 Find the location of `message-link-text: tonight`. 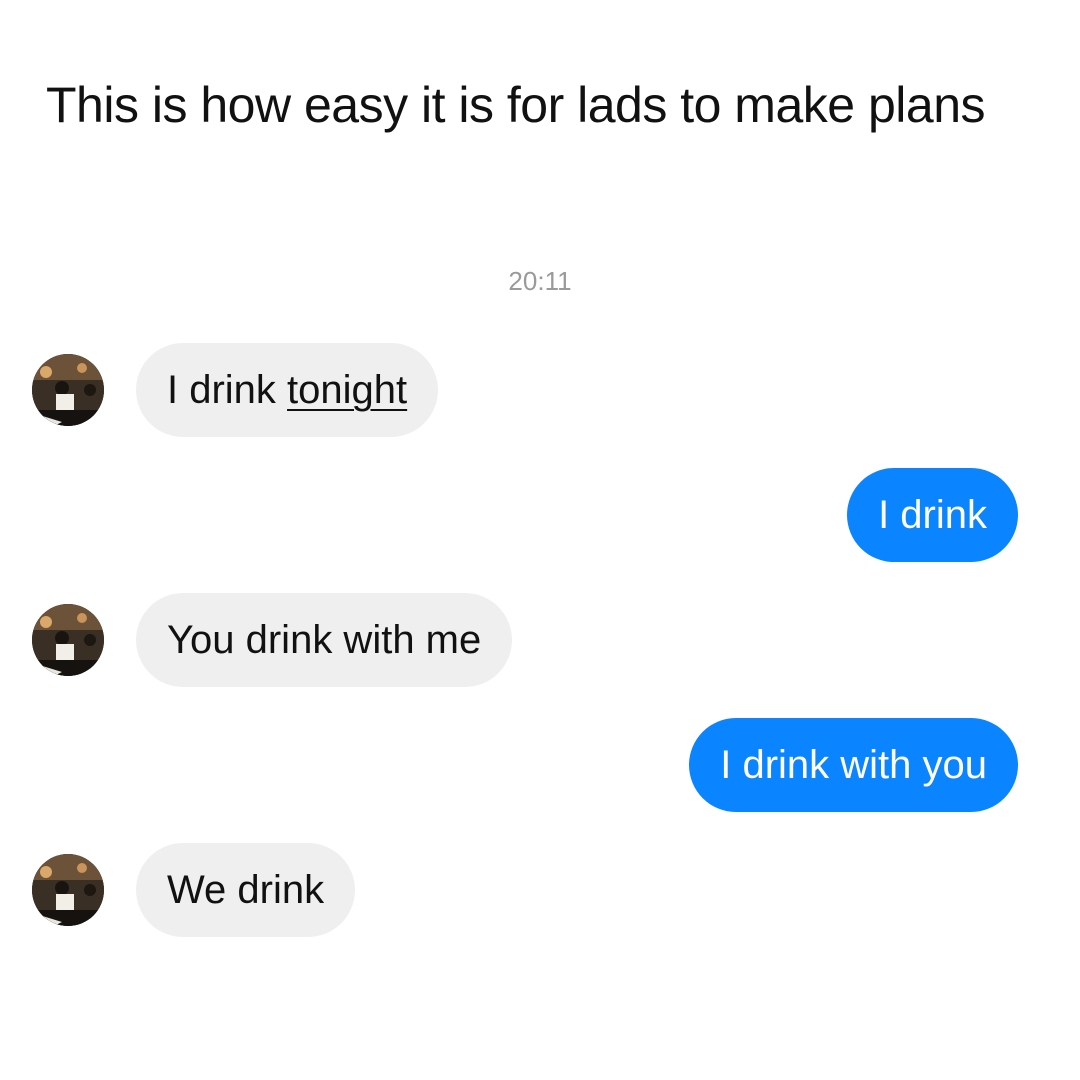

message-link-text: tonight is located at coordinates (347, 390).